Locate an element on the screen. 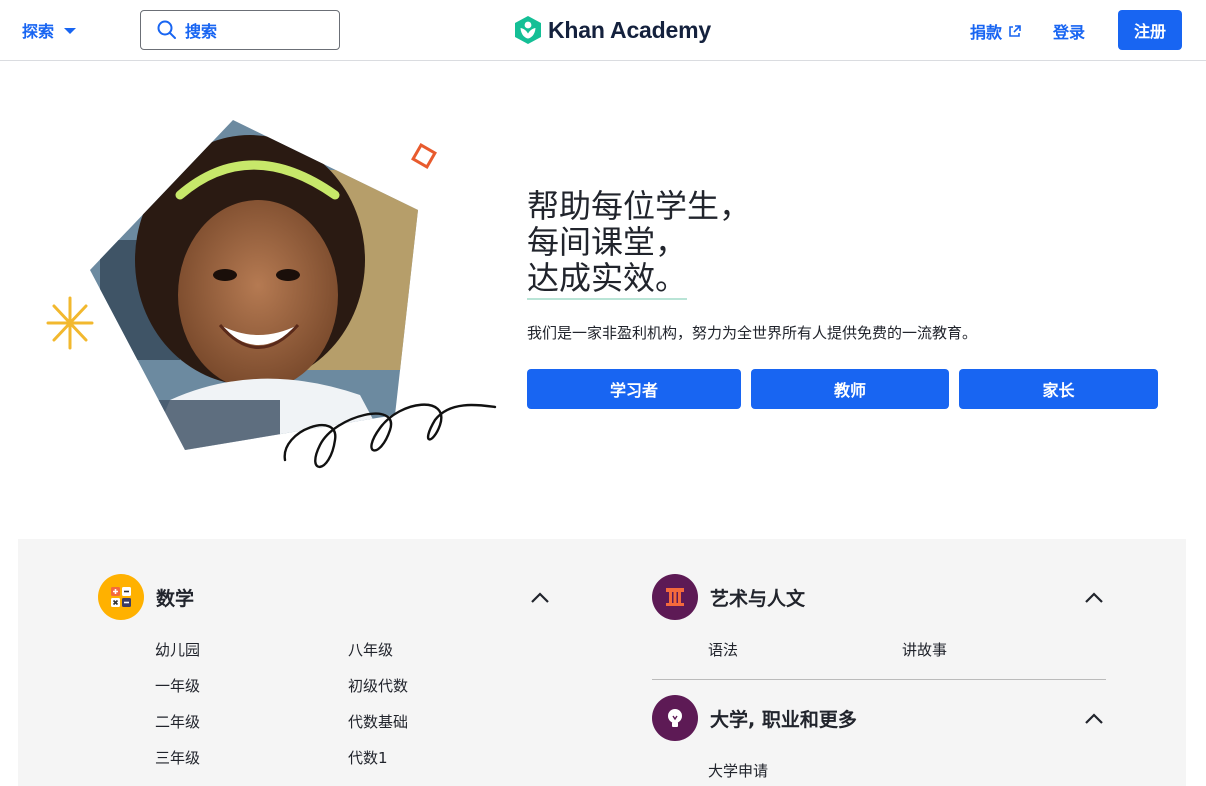  arts-link-grammar: 语法 is located at coordinates (723, 649).